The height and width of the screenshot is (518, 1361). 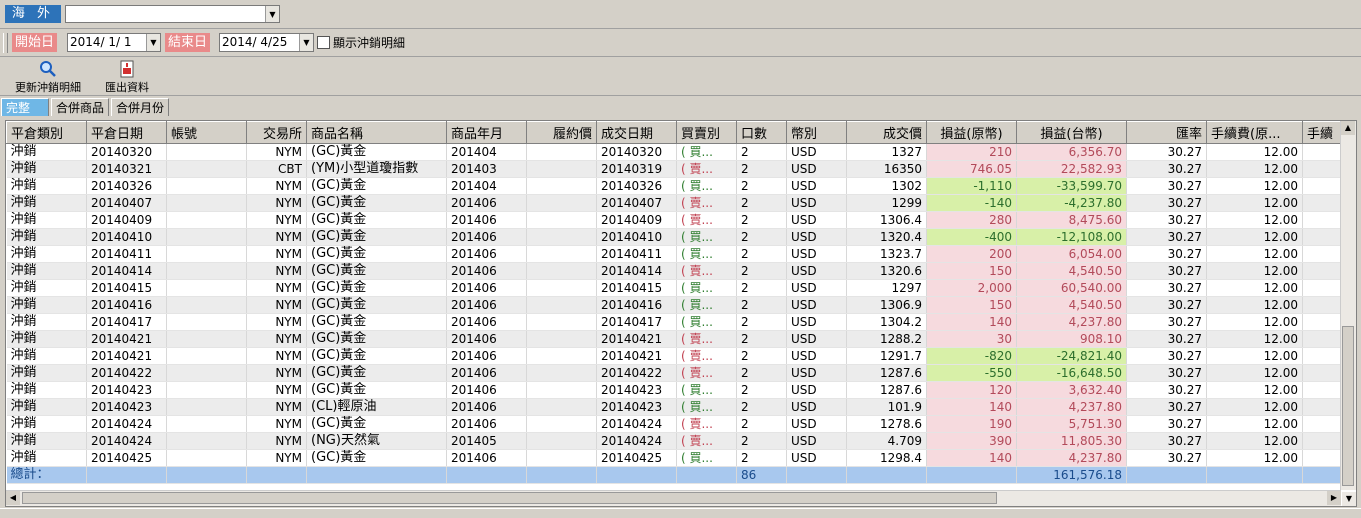 What do you see at coordinates (1254, 220) in the screenshot?
I see `cell-fee-orig: 12.00` at bounding box center [1254, 220].